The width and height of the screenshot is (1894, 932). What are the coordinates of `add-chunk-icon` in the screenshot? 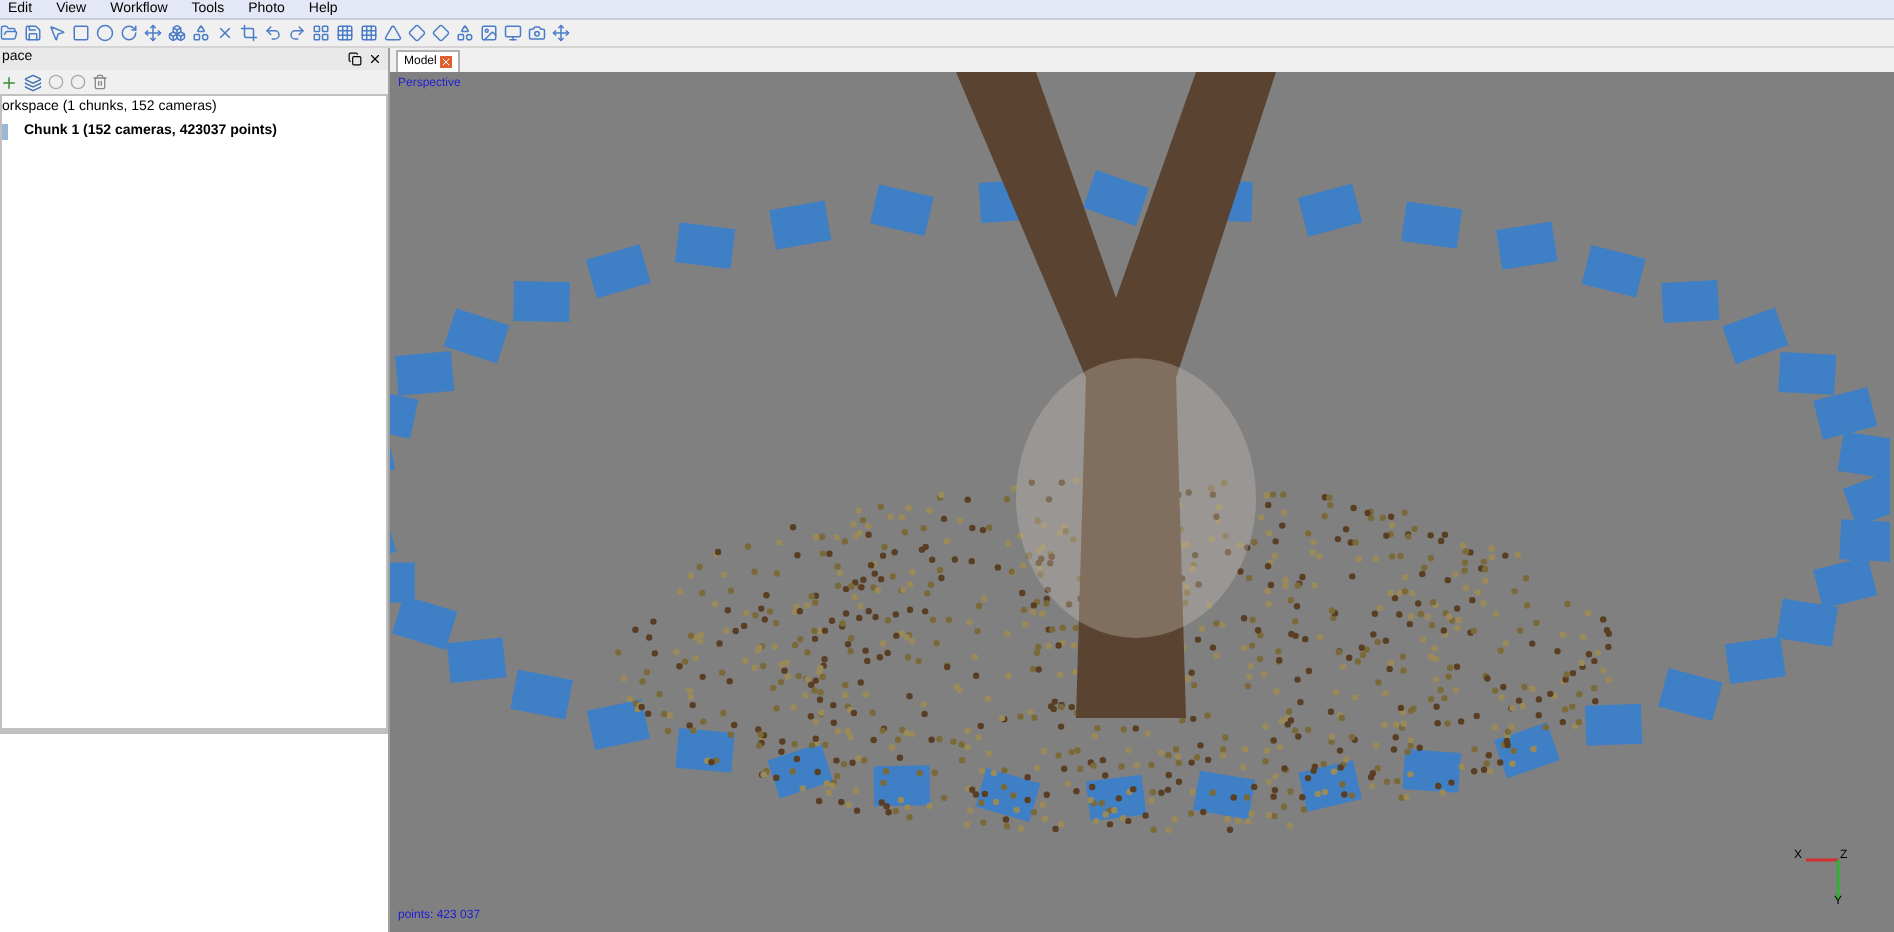 It's located at (9, 82).